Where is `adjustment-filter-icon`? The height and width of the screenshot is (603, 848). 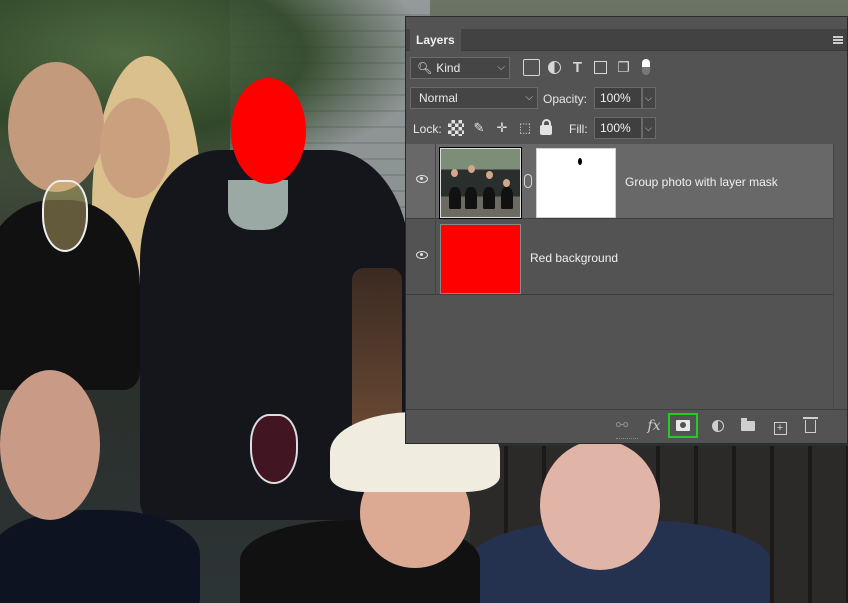
adjustment-filter-icon is located at coordinates (554, 67).